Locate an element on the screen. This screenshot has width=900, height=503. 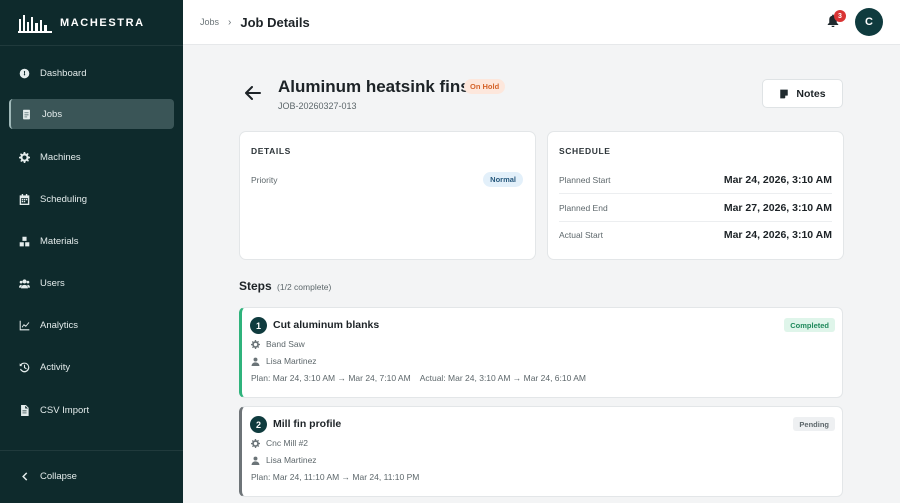
step-machine: Cnc Mill #2 is located at coordinates (279, 443).